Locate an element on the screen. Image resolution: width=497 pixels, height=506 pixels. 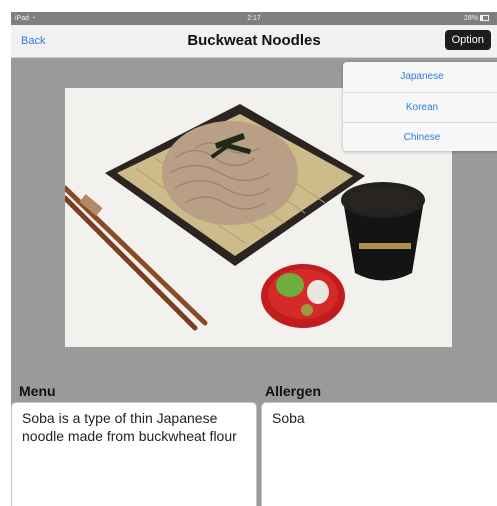
dipping-sauce-cup is located at coordinates (383, 231).